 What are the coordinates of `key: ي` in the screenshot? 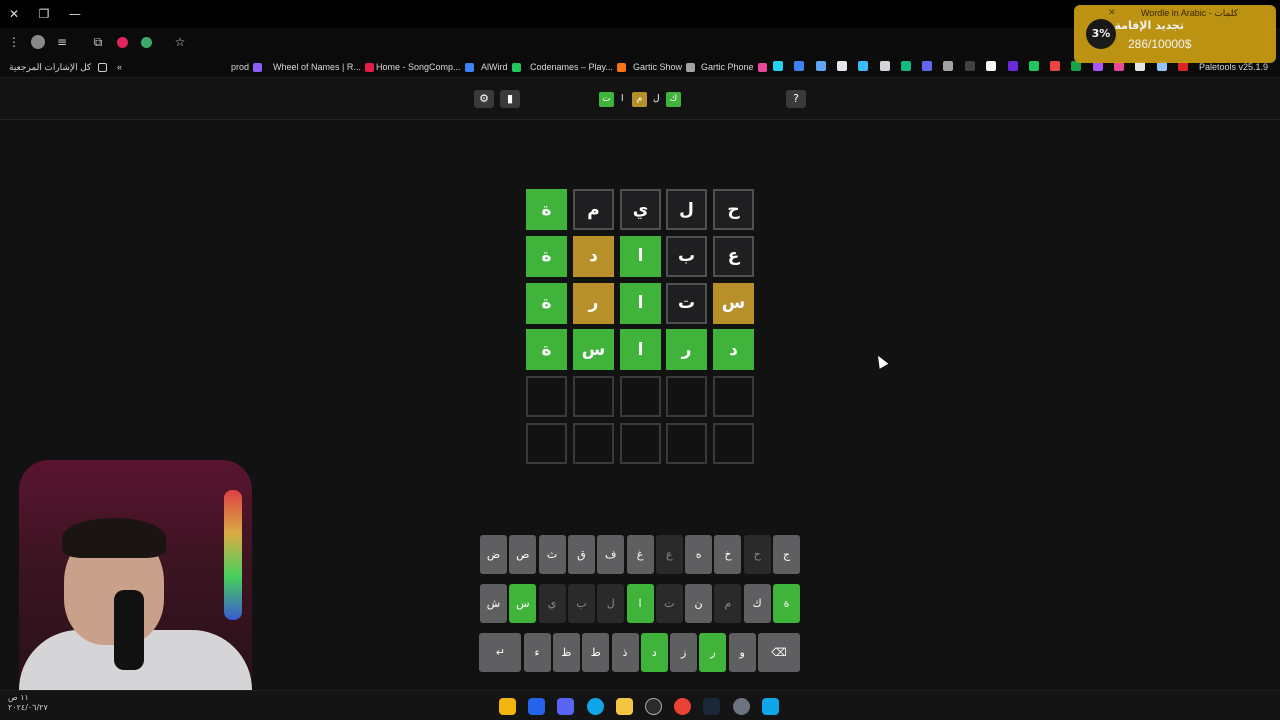 It's located at (552, 603).